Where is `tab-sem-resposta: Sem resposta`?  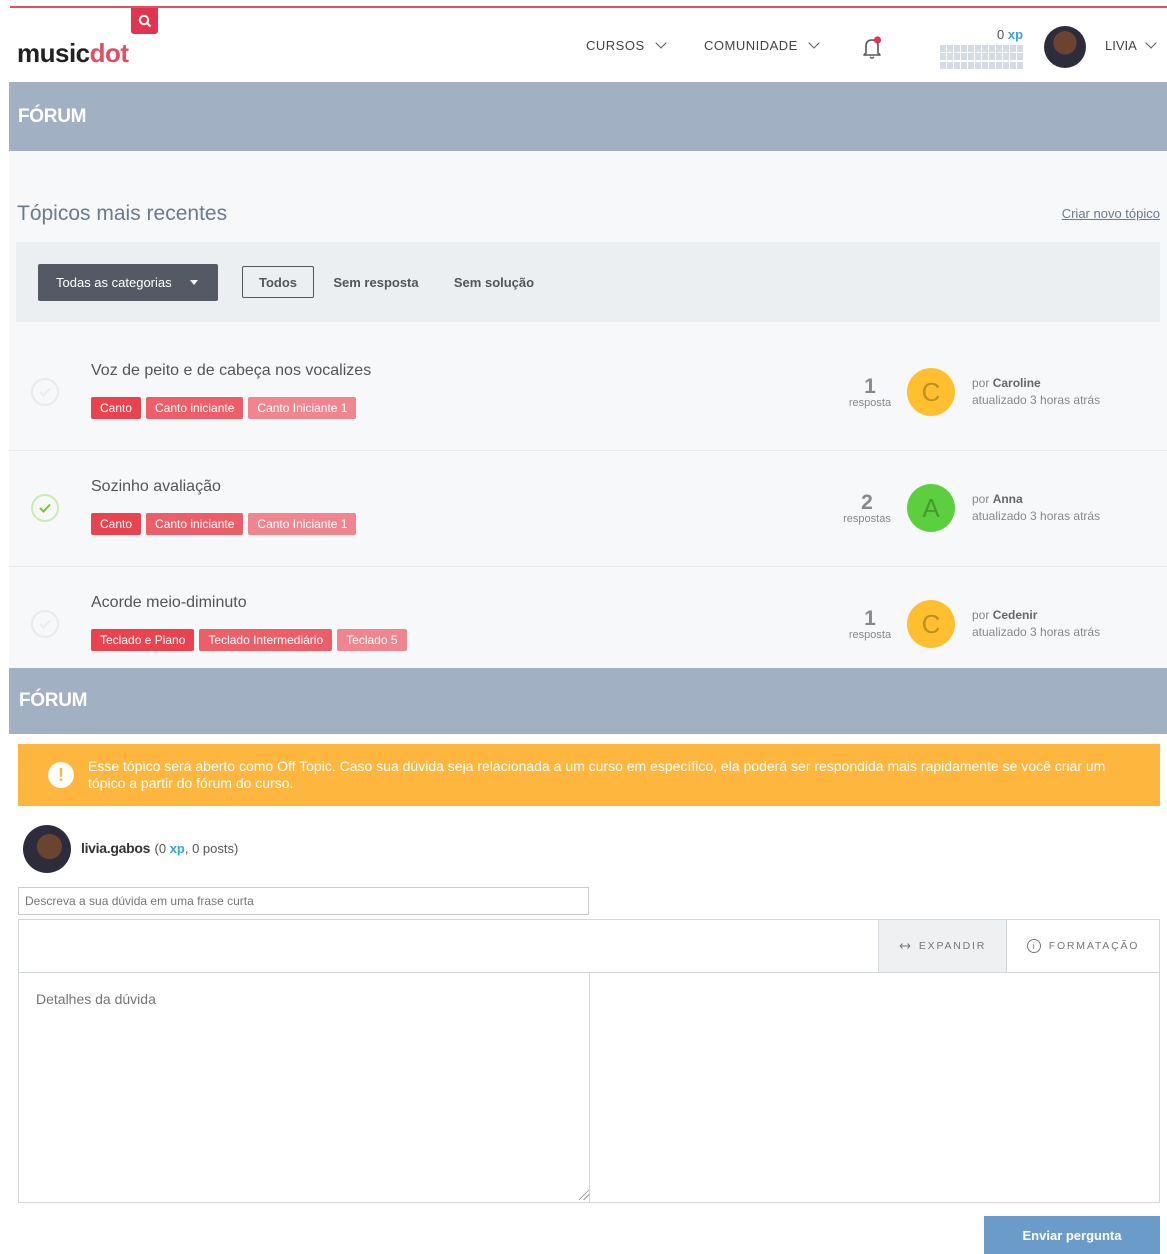
tab-sem-resposta: Sem resposta is located at coordinates (376, 282).